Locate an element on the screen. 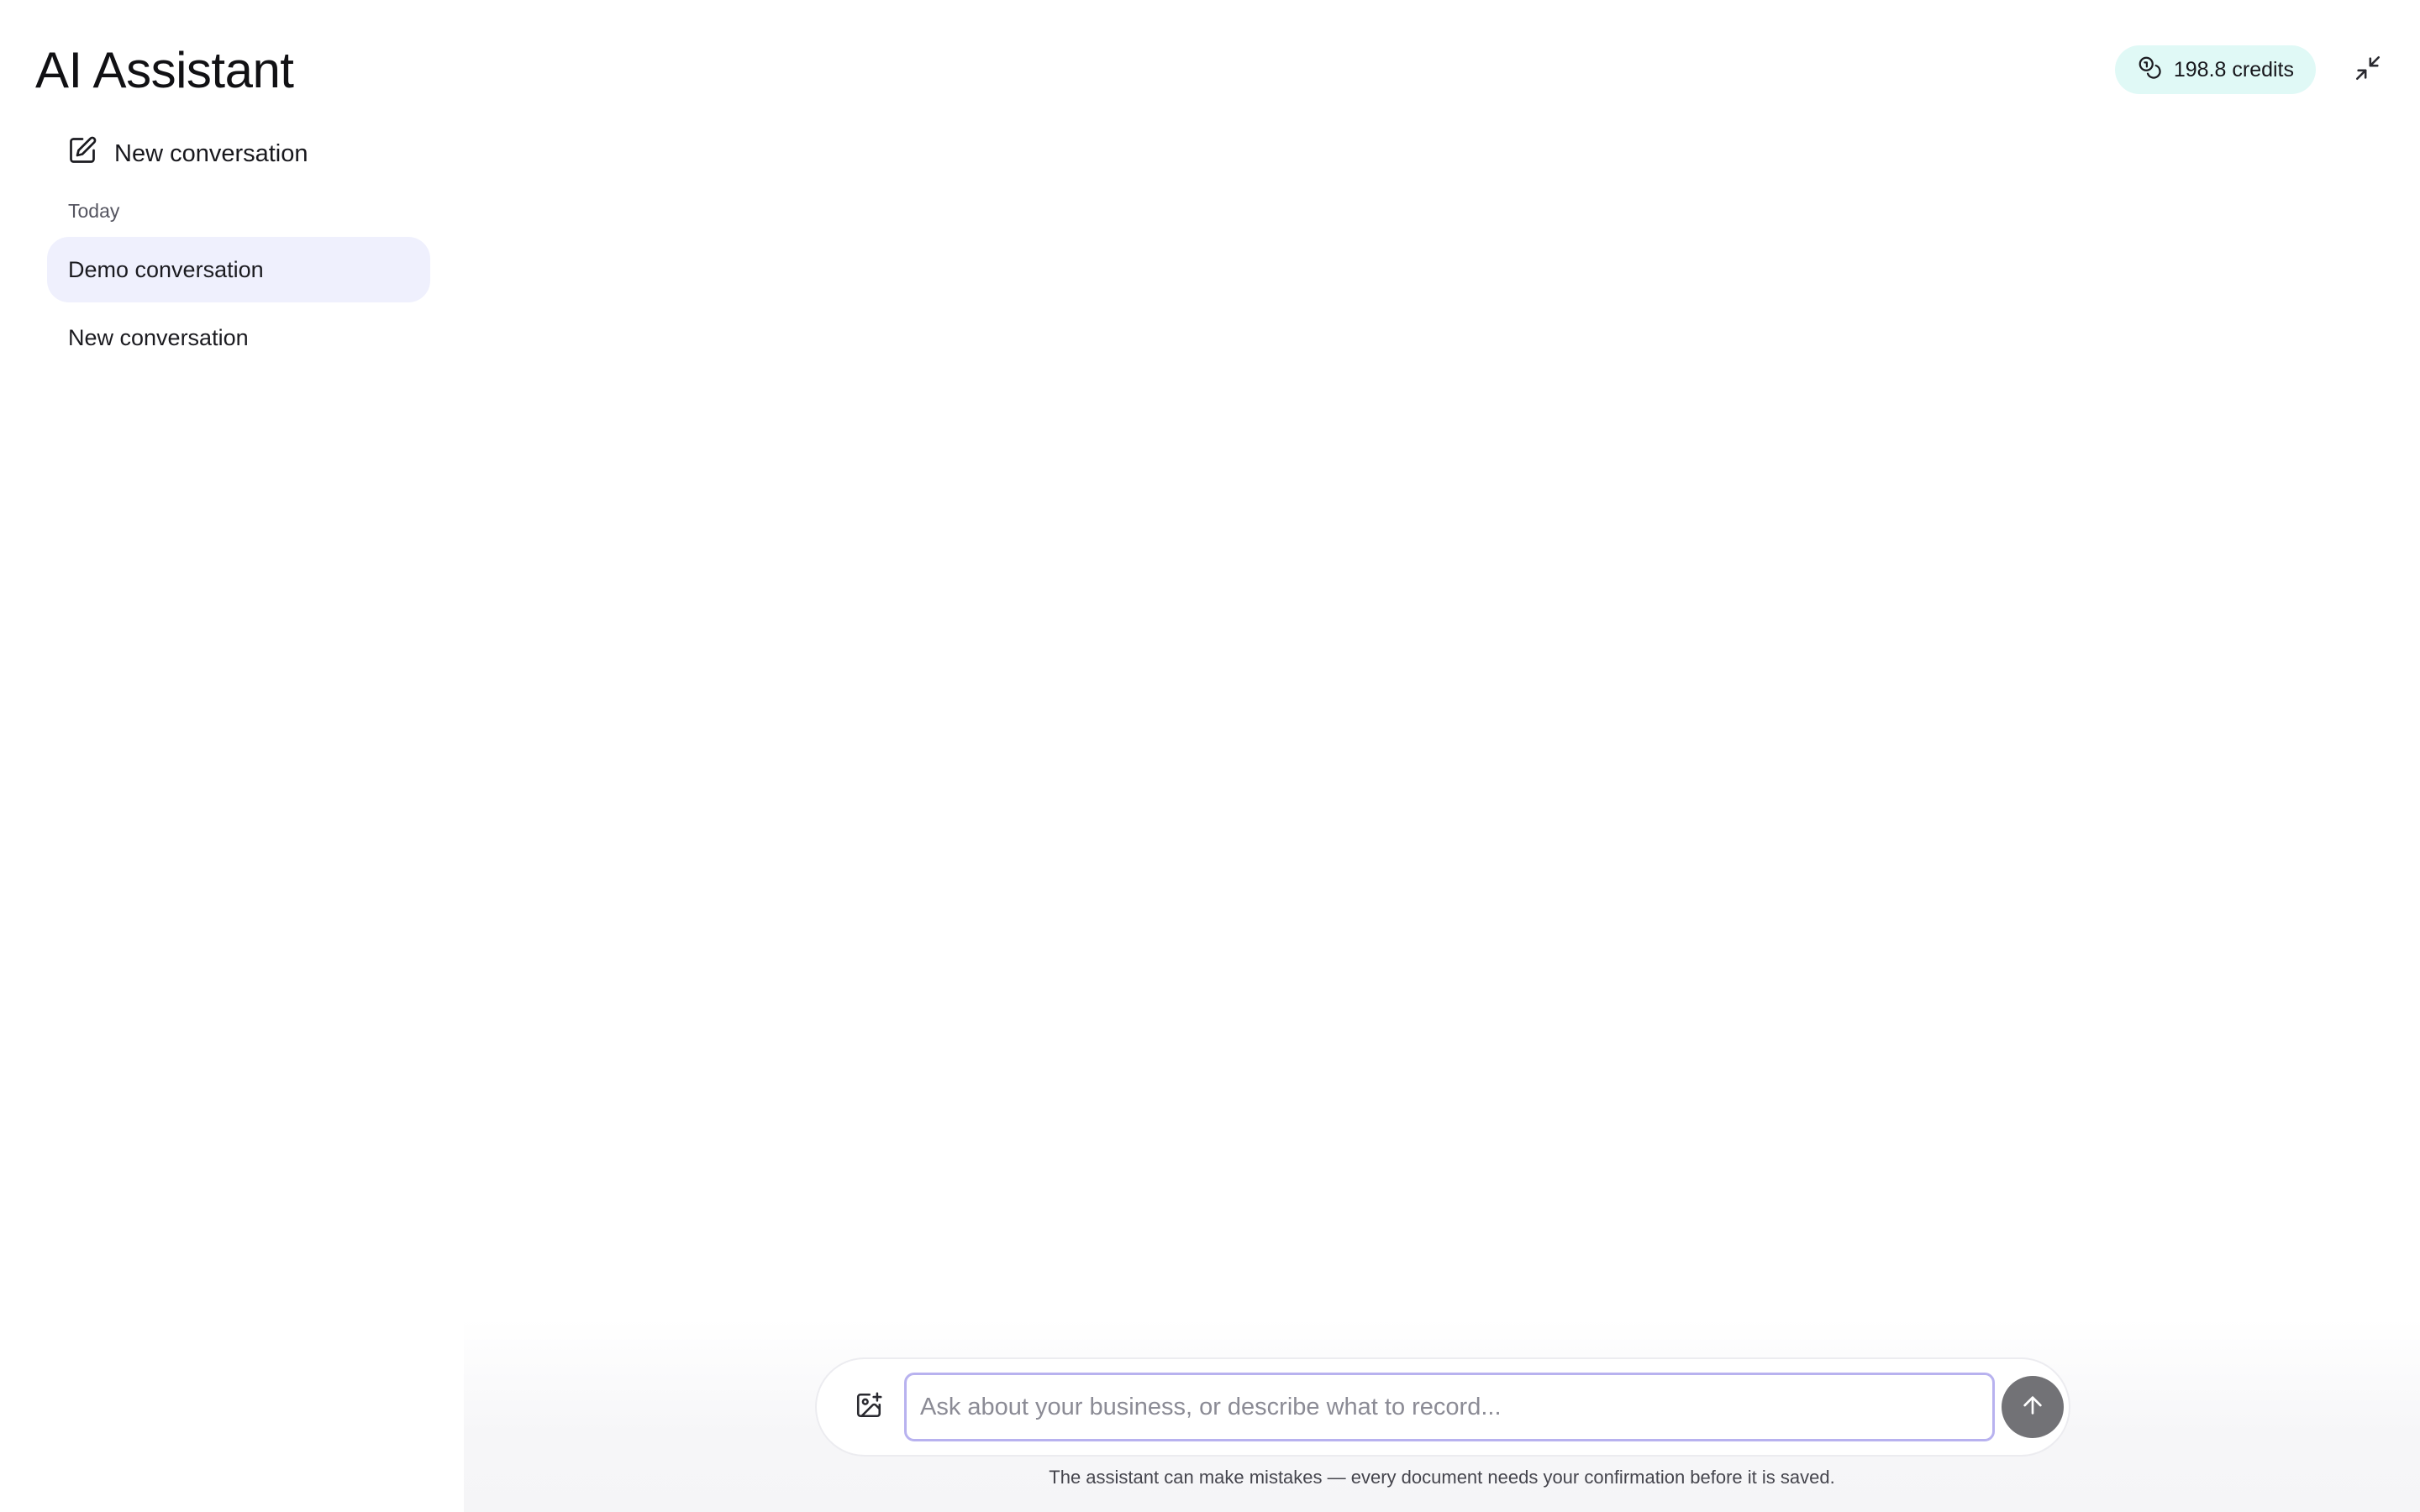  conversation-item-demo: Demo conversation is located at coordinates (239, 269).